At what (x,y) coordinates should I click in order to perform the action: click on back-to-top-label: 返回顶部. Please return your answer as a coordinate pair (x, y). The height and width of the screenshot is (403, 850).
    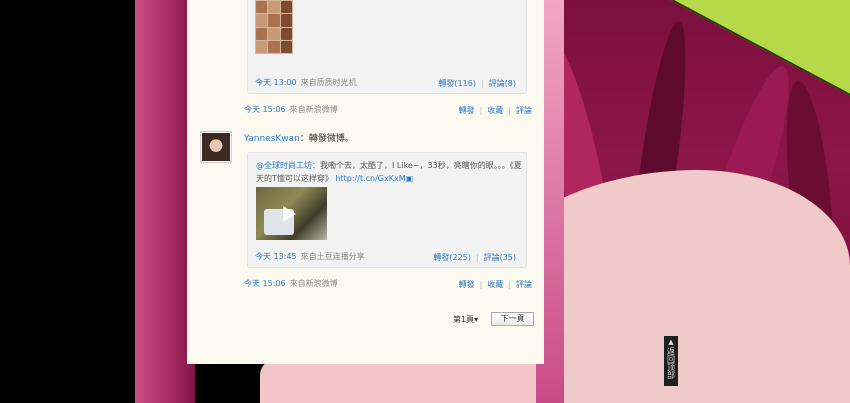
    Looking at the image, I should click on (671, 363).